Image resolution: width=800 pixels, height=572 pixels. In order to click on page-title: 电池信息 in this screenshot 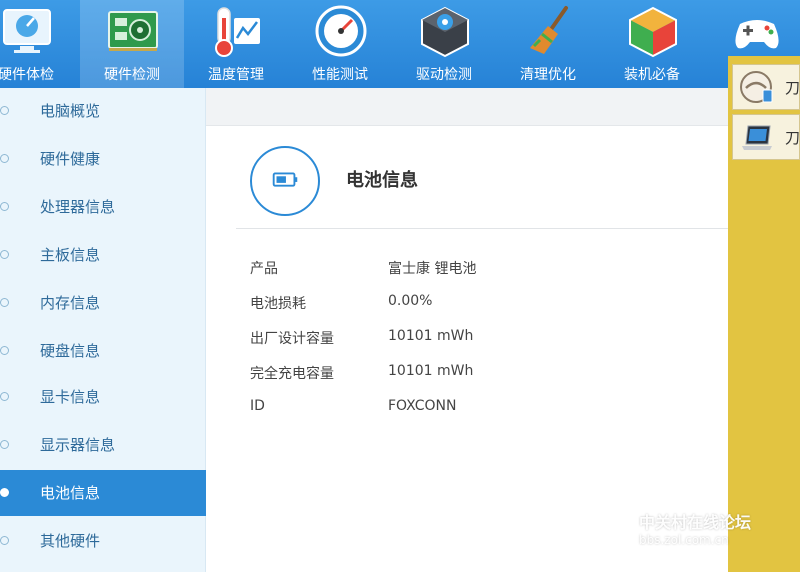, I will do `click(382, 180)`.